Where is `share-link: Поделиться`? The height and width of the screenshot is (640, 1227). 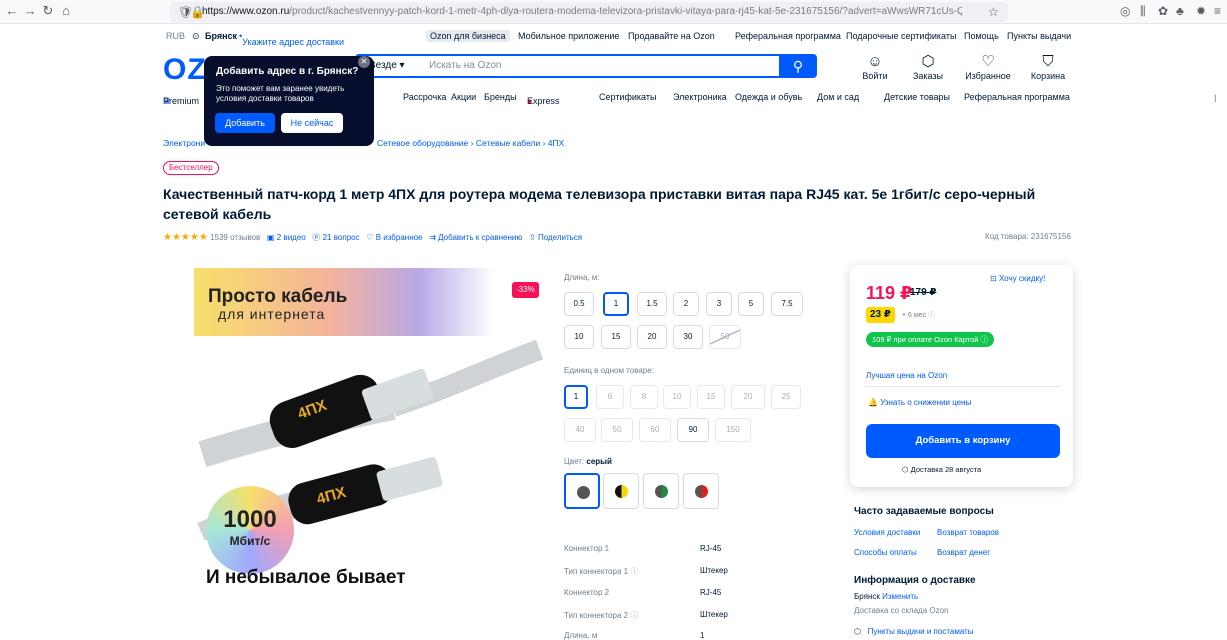 share-link: Поделиться is located at coordinates (560, 237).